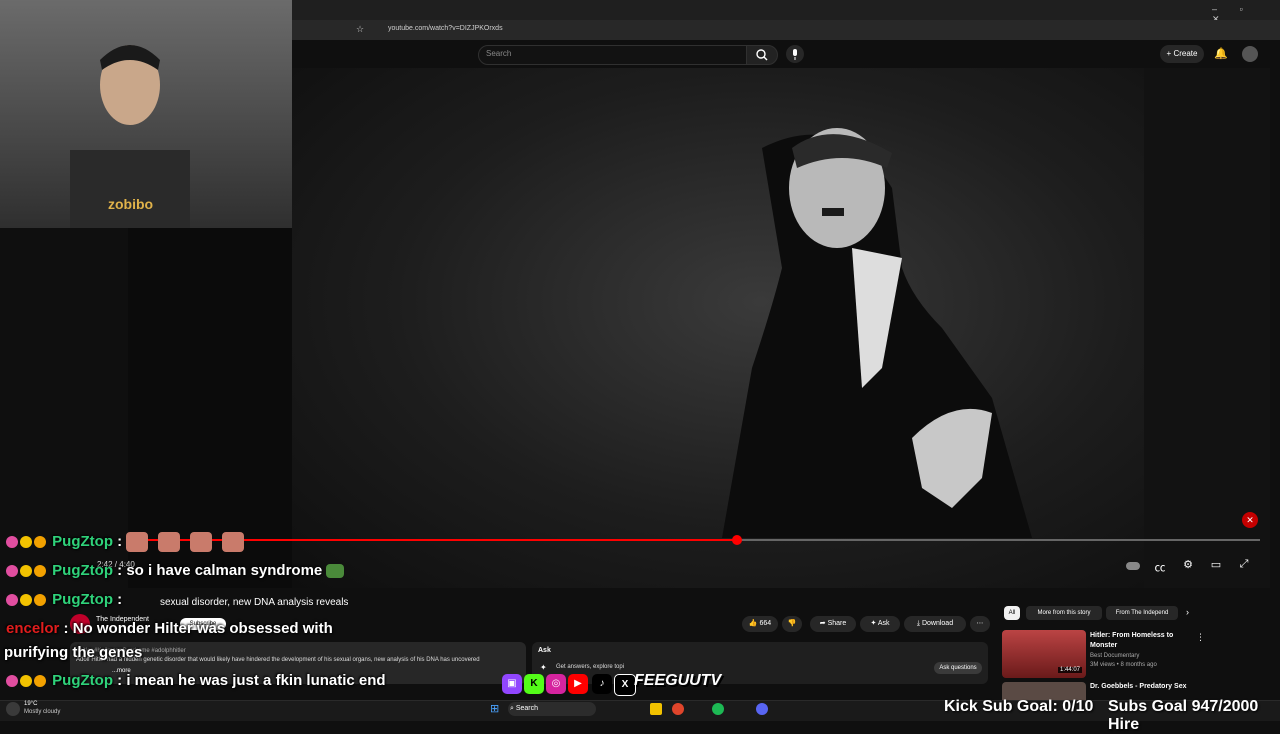 The image size is (1280, 734). What do you see at coordinates (1207, 328) in the screenshot?
I see `player-right-area` at bounding box center [1207, 328].